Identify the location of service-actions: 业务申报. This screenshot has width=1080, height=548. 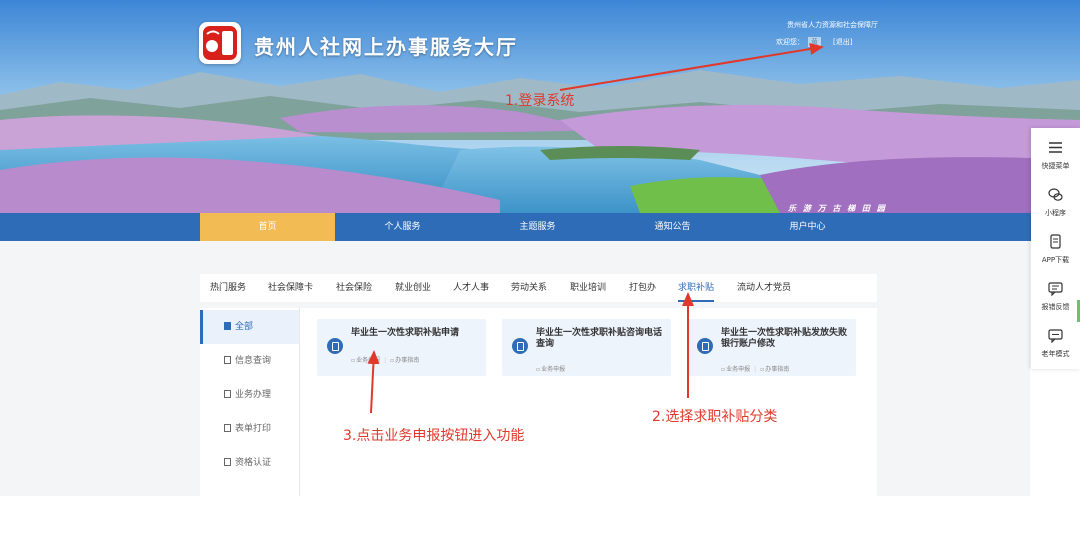
(550, 368).